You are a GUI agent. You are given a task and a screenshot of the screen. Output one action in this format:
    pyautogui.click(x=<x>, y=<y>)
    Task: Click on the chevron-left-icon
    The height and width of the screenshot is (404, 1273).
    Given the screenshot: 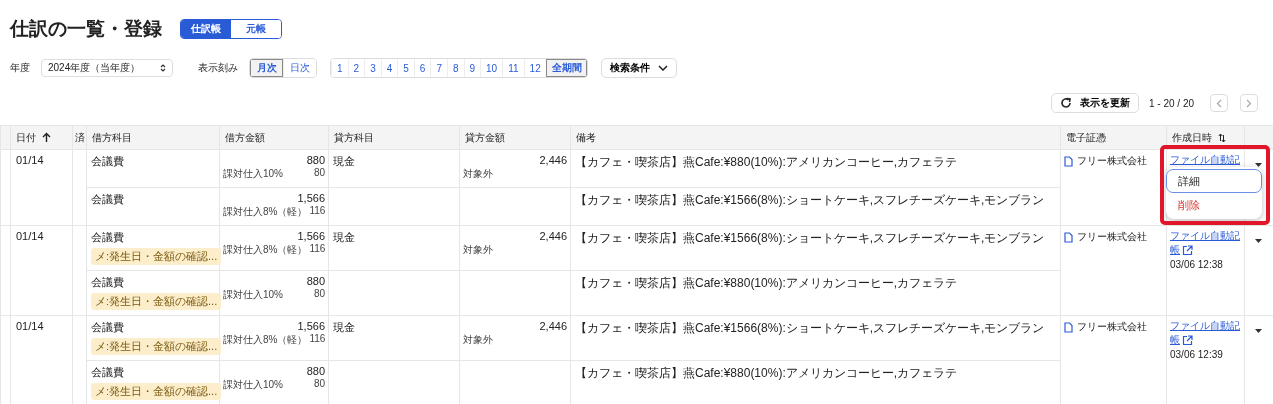 What is the action you would take?
    pyautogui.click(x=1219, y=103)
    